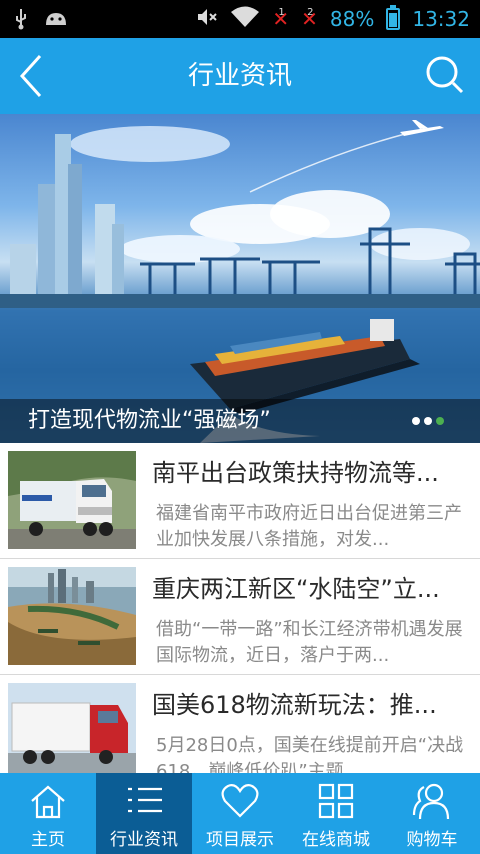 Image resolution: width=480 pixels, height=854 pixels. I want to click on nav-label: 主页, so click(48, 840).